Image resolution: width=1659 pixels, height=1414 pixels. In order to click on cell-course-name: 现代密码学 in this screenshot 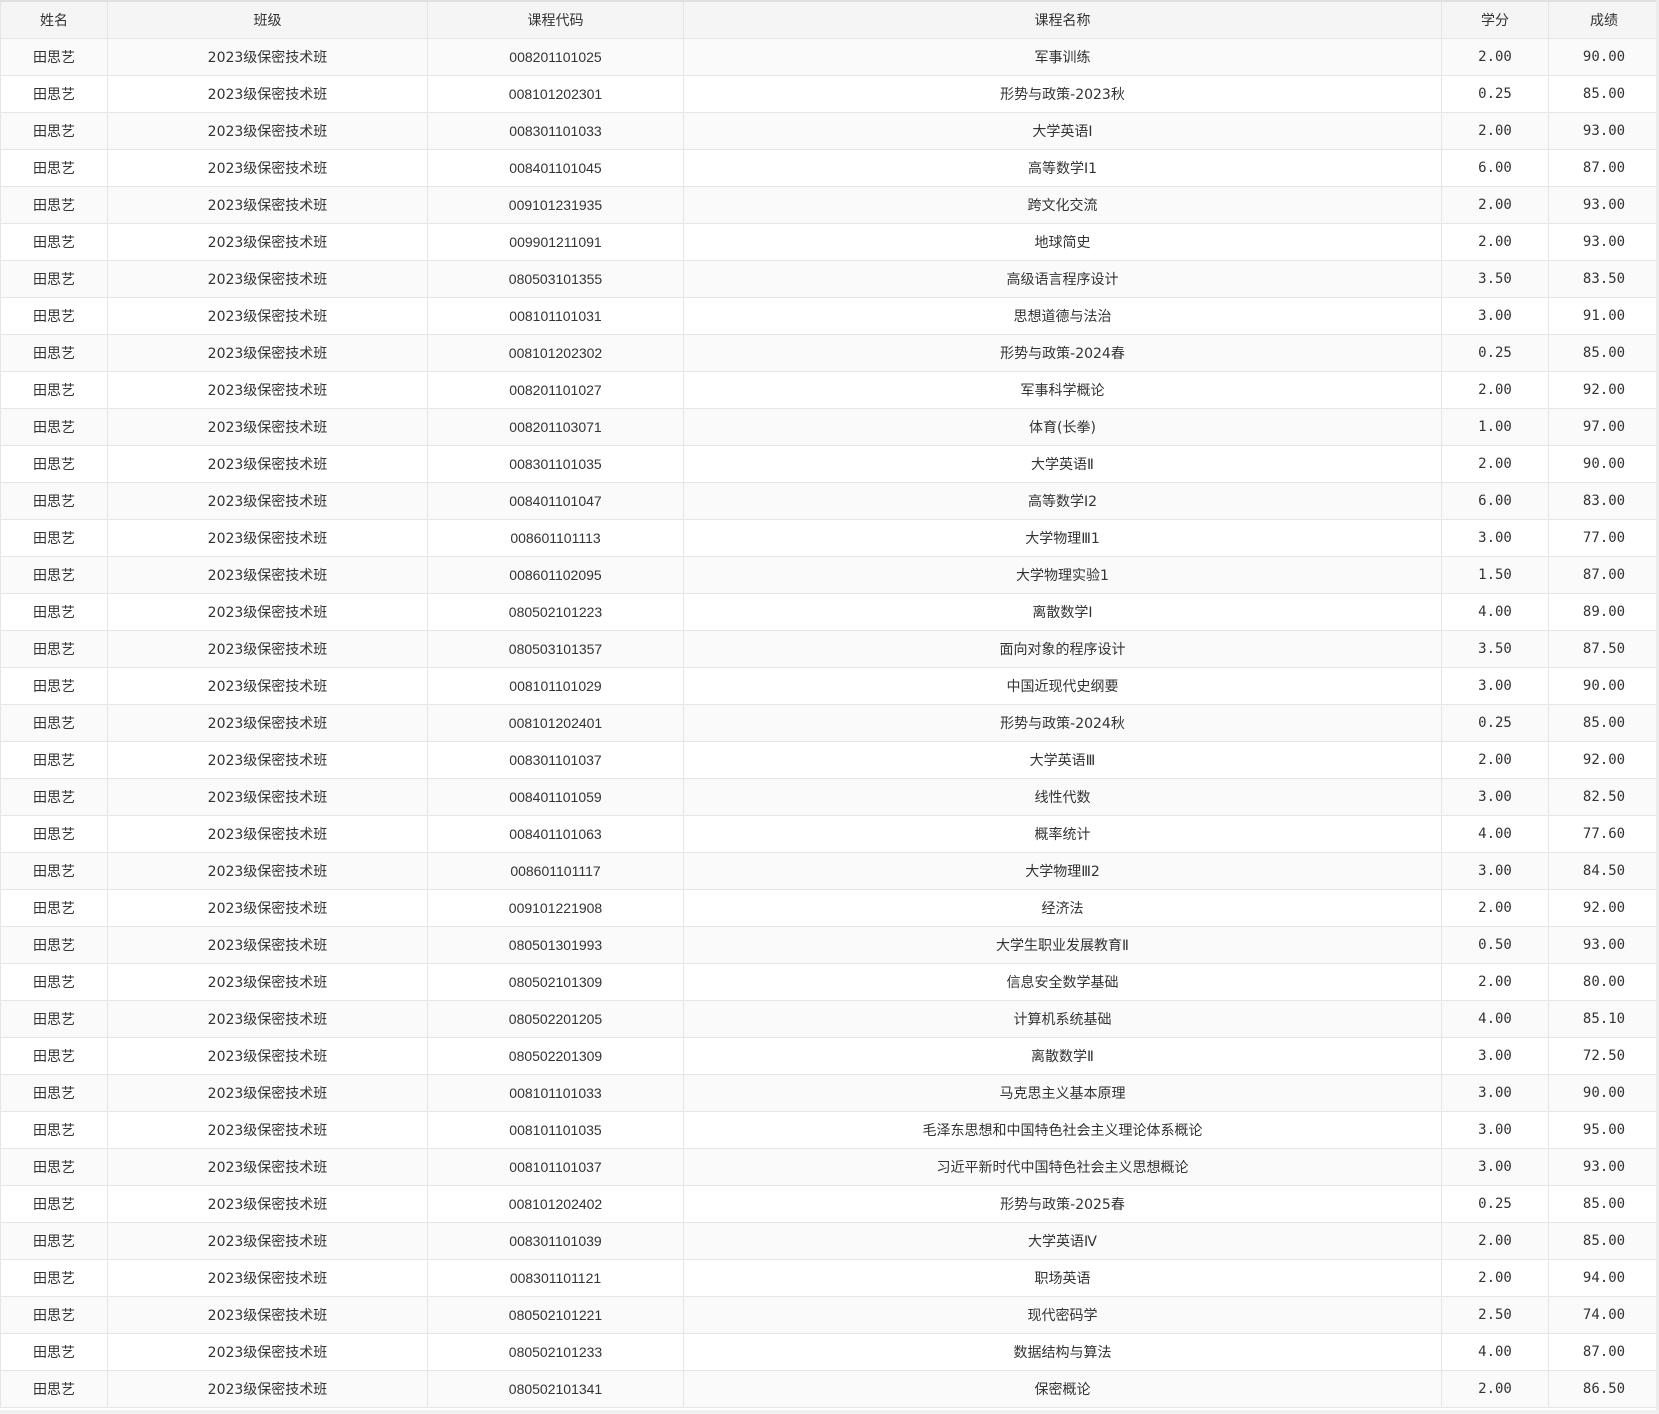, I will do `click(1062, 1315)`.